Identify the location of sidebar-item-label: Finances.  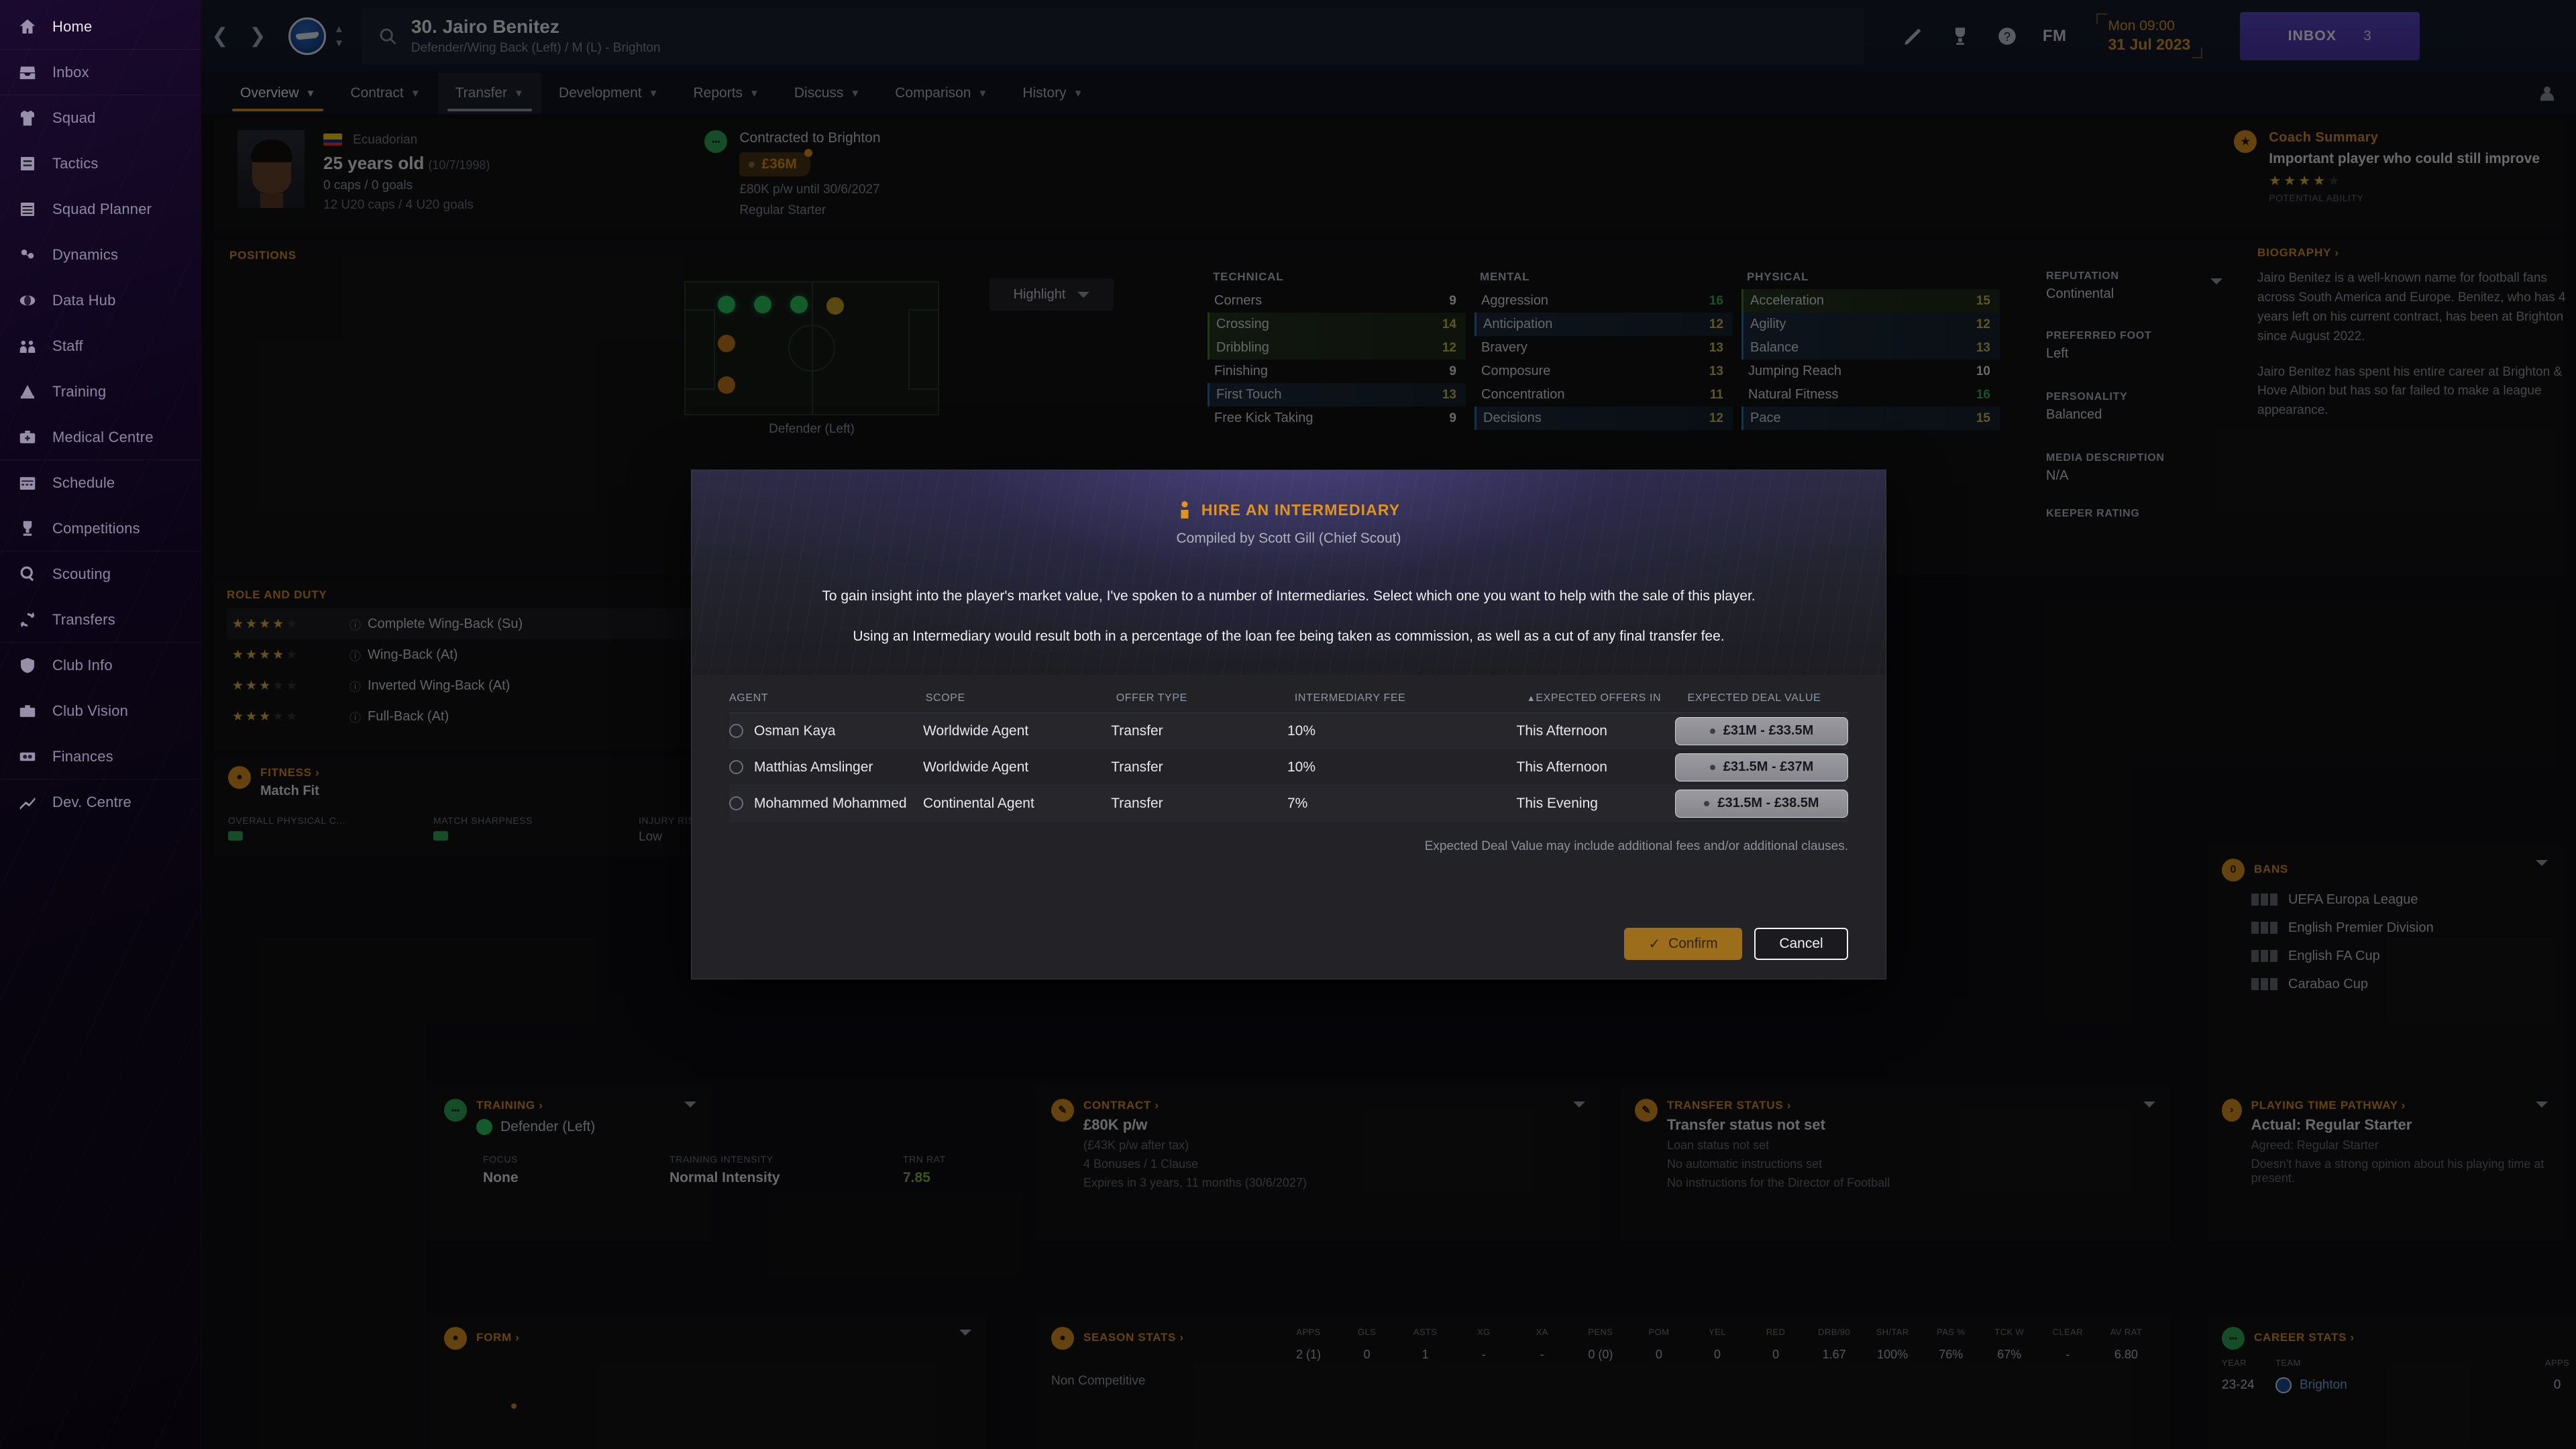
(82, 756).